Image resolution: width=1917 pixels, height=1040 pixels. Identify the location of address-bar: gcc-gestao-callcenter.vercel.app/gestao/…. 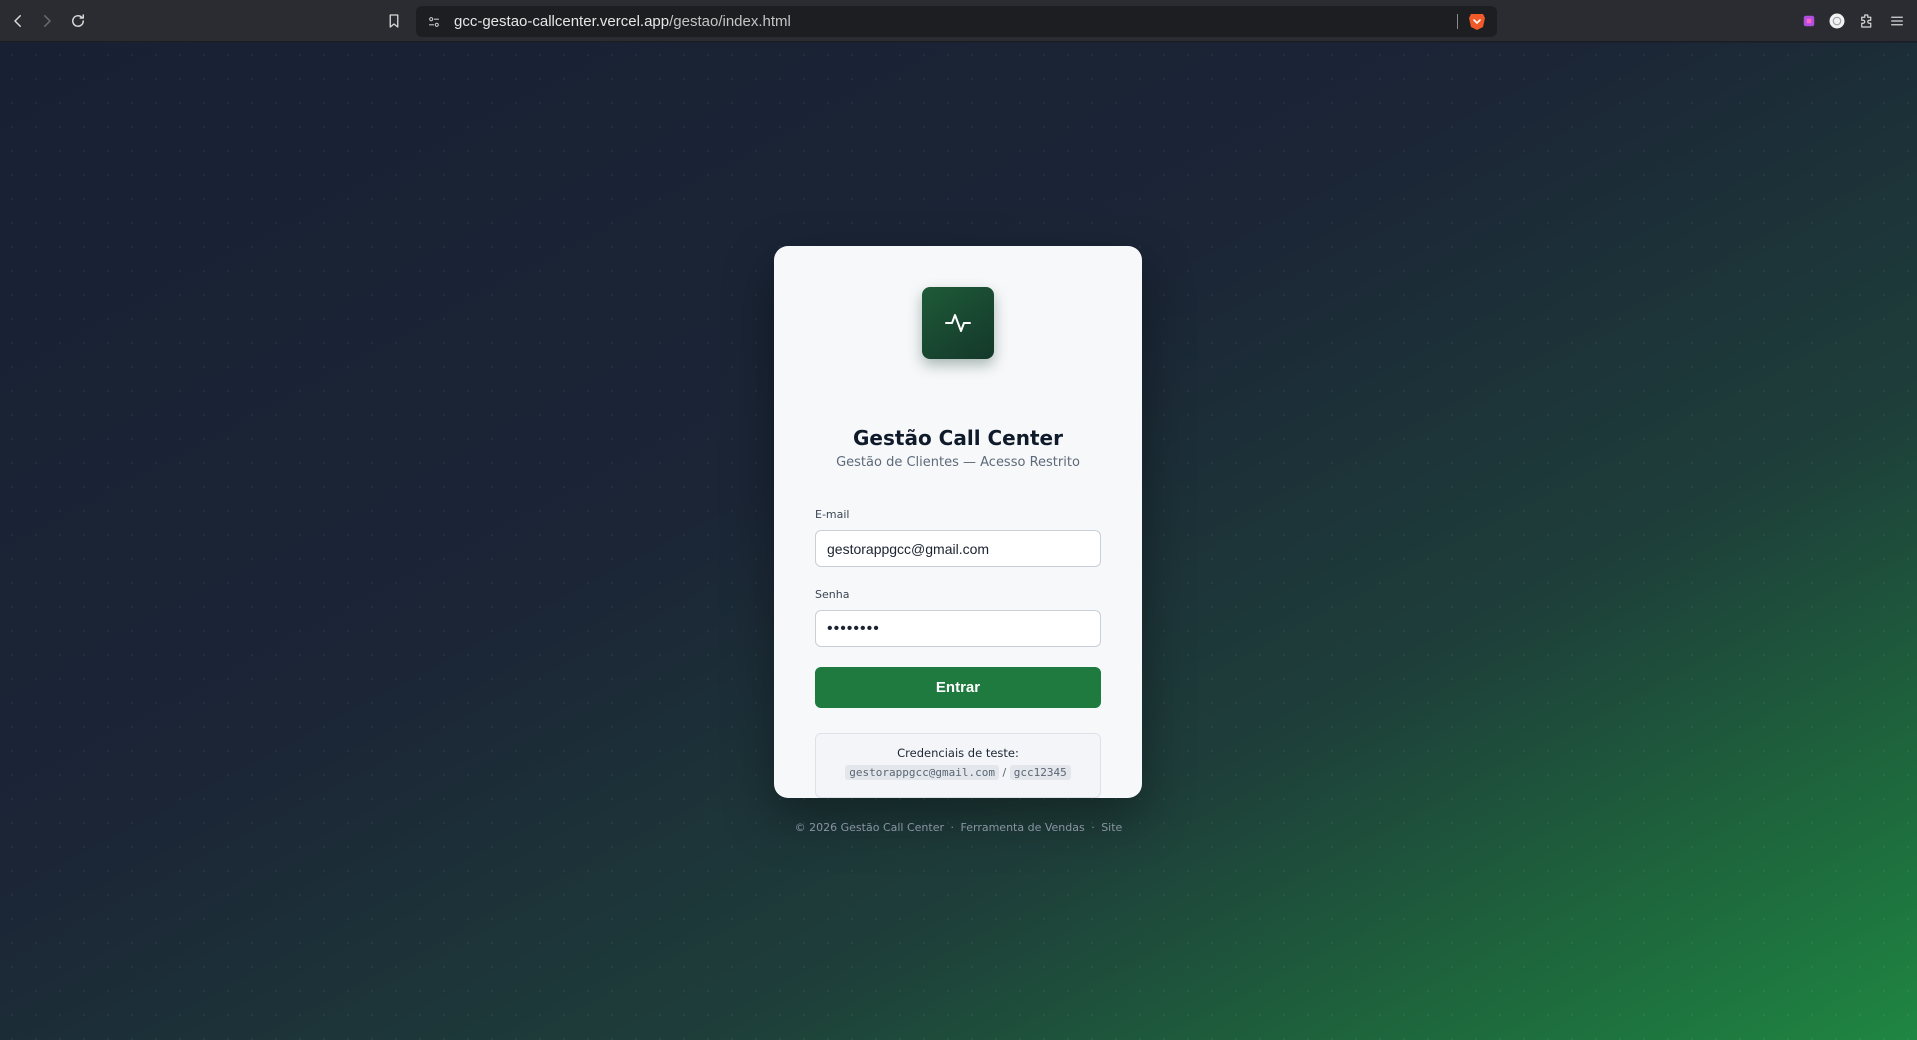
(956, 21).